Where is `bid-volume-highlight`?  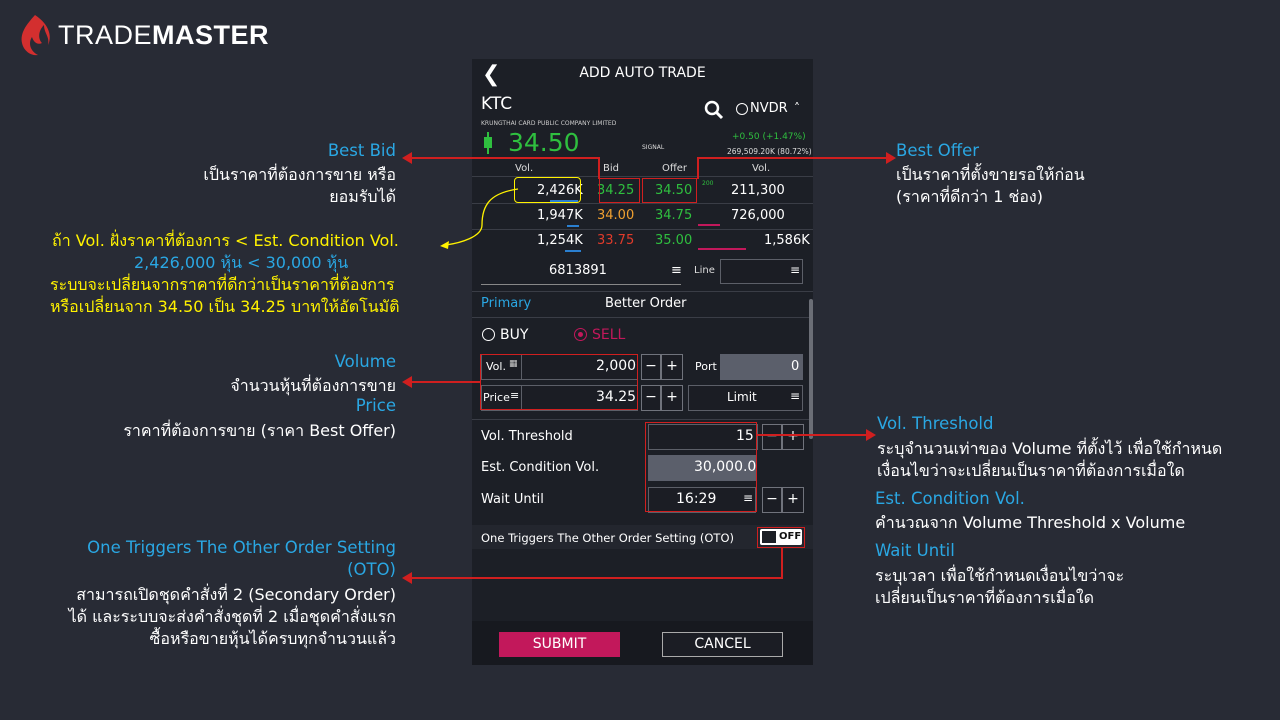 bid-volume-highlight is located at coordinates (547, 190).